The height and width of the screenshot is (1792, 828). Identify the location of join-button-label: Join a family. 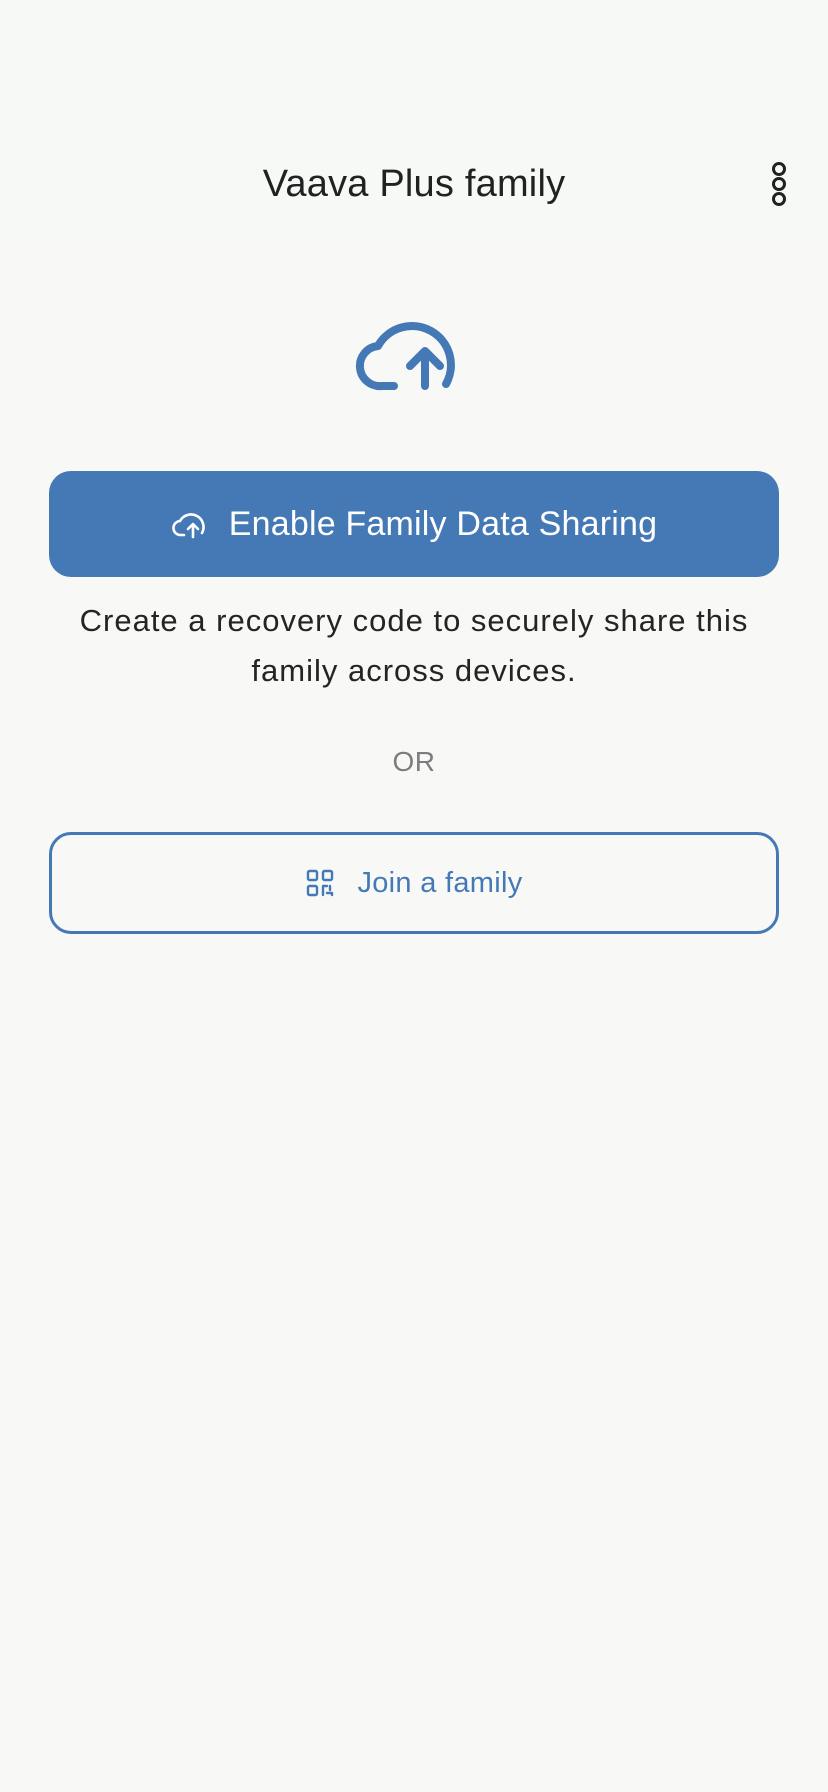
(440, 883).